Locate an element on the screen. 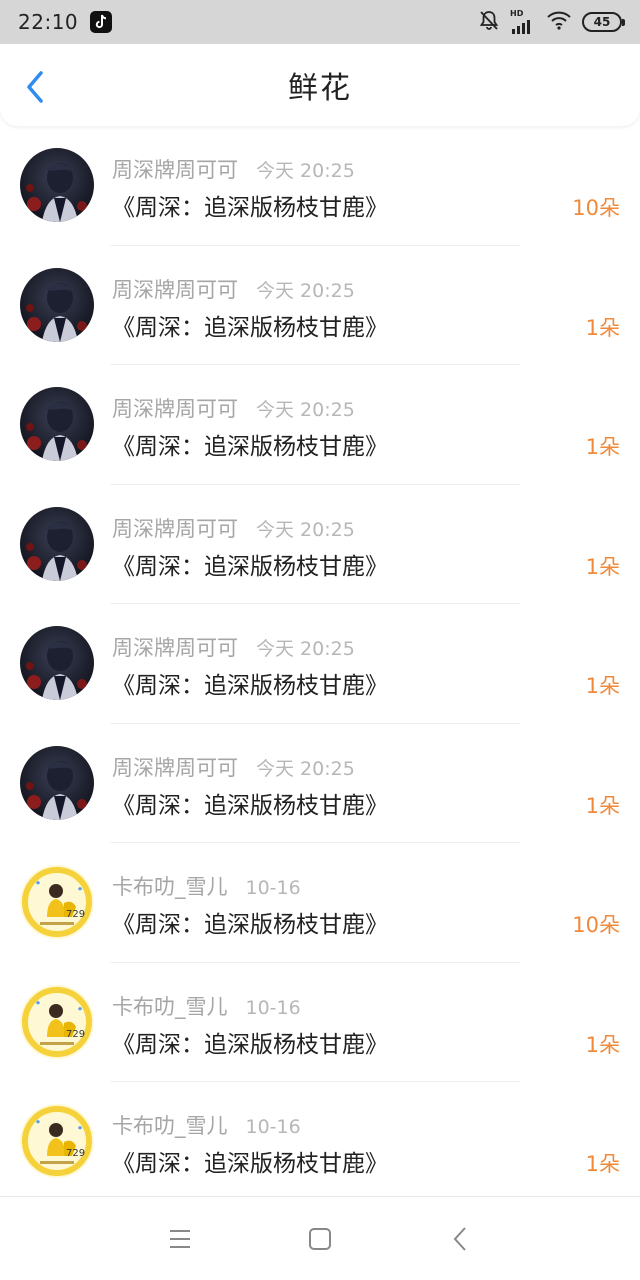 The height and width of the screenshot is (1280, 640). tiktok-notification-icon is located at coordinates (101, 22).